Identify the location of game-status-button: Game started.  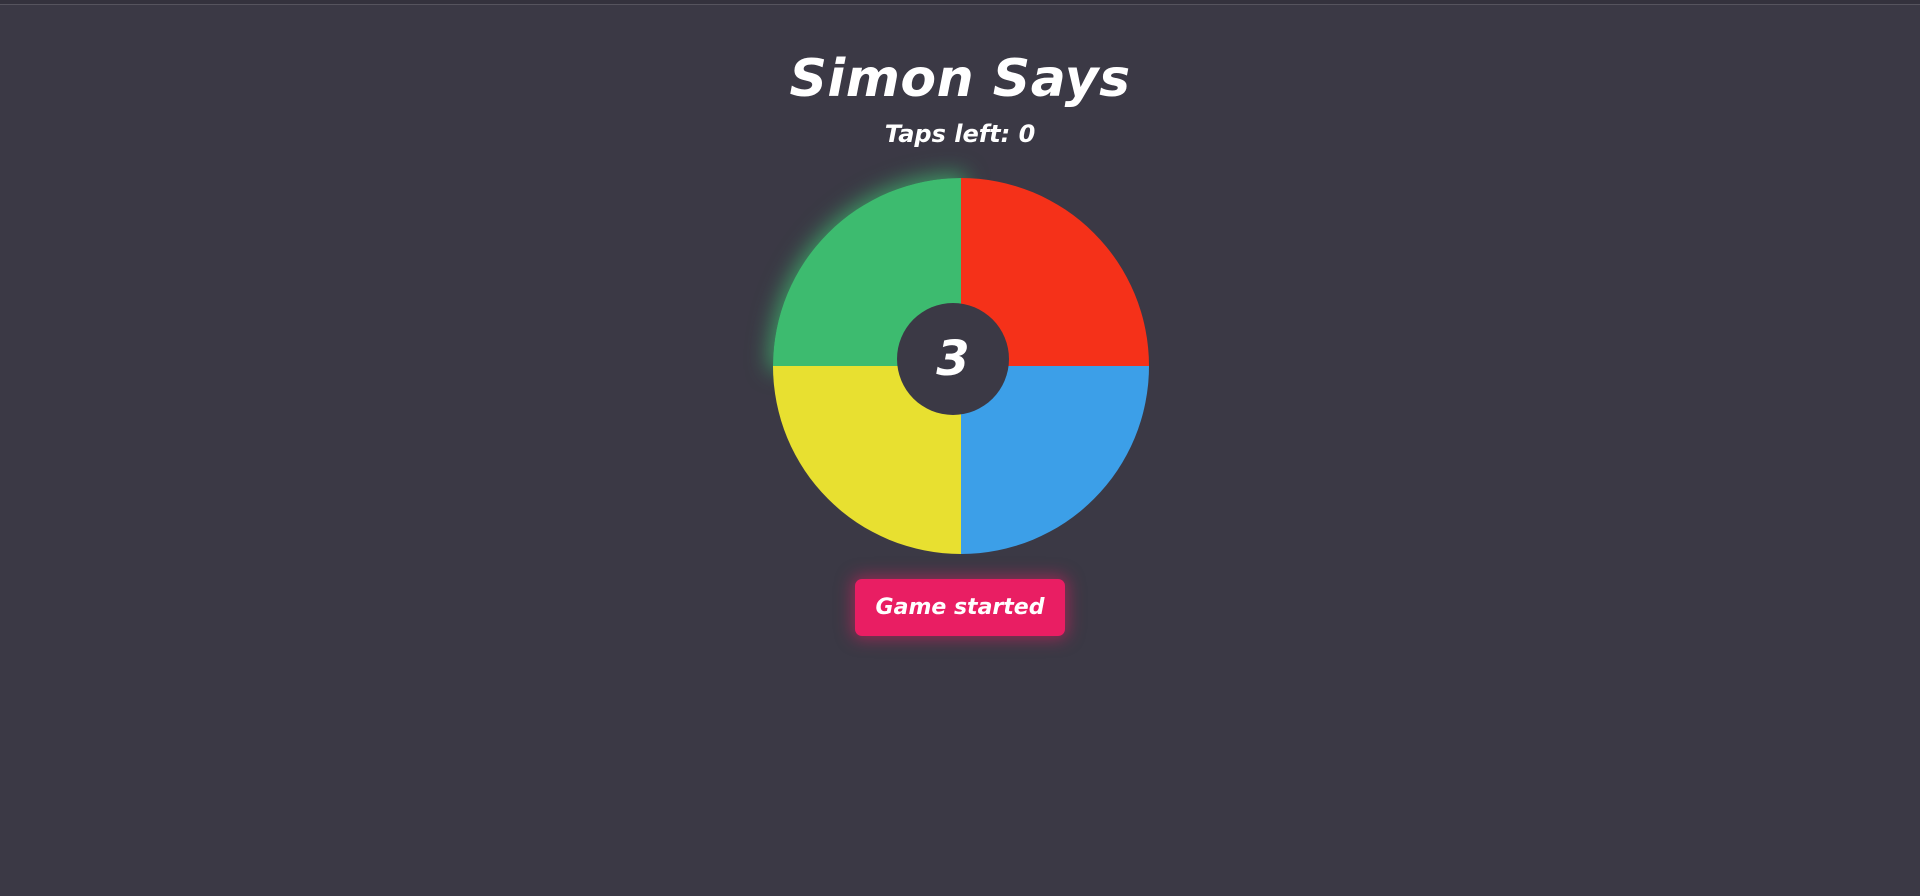
(960, 607).